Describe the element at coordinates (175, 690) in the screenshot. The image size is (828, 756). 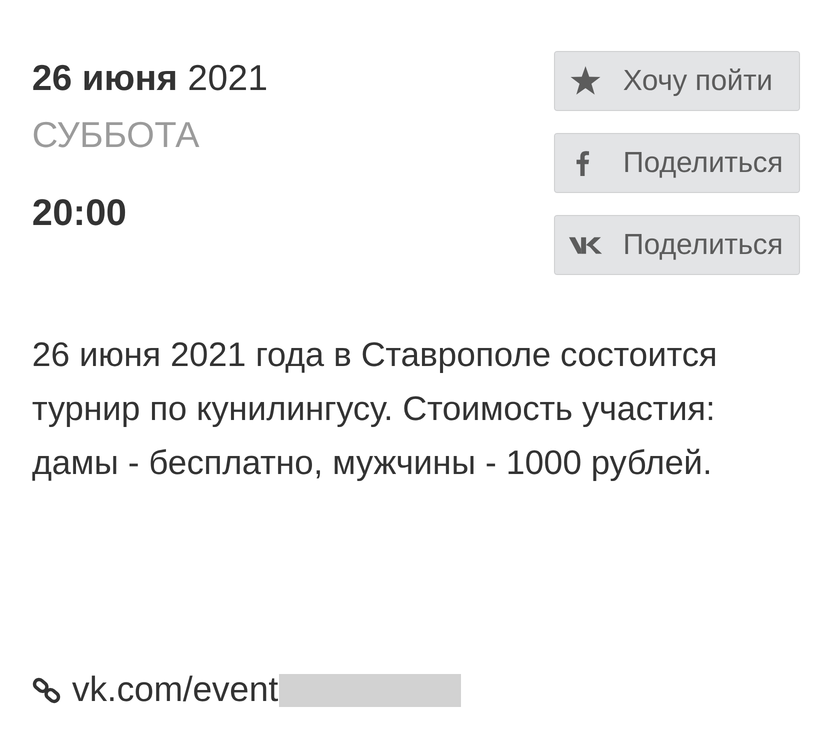
I see `event-link: vk.com/event` at that location.